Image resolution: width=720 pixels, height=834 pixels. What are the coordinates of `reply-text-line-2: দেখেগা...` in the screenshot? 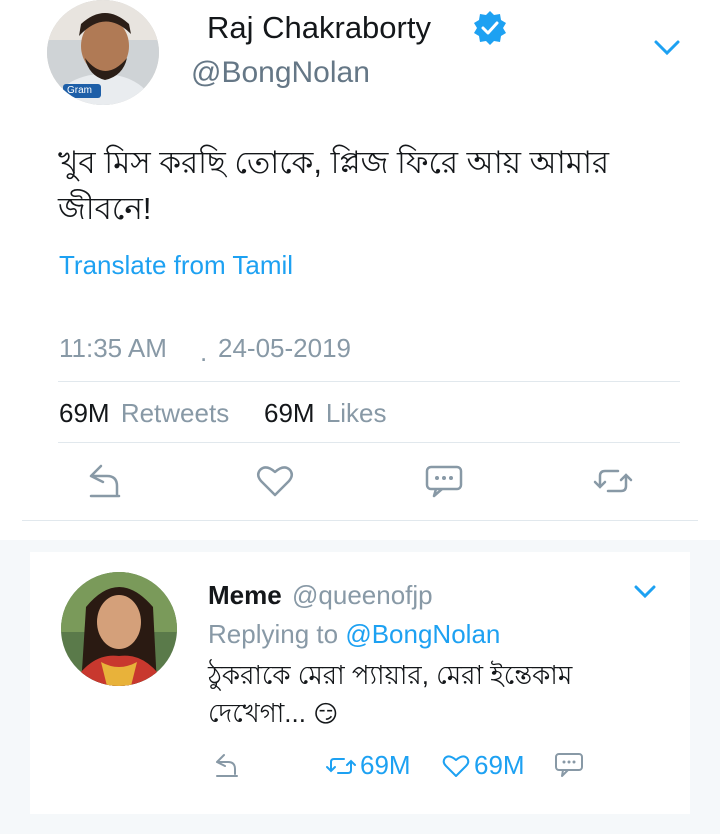 It's located at (257, 713).